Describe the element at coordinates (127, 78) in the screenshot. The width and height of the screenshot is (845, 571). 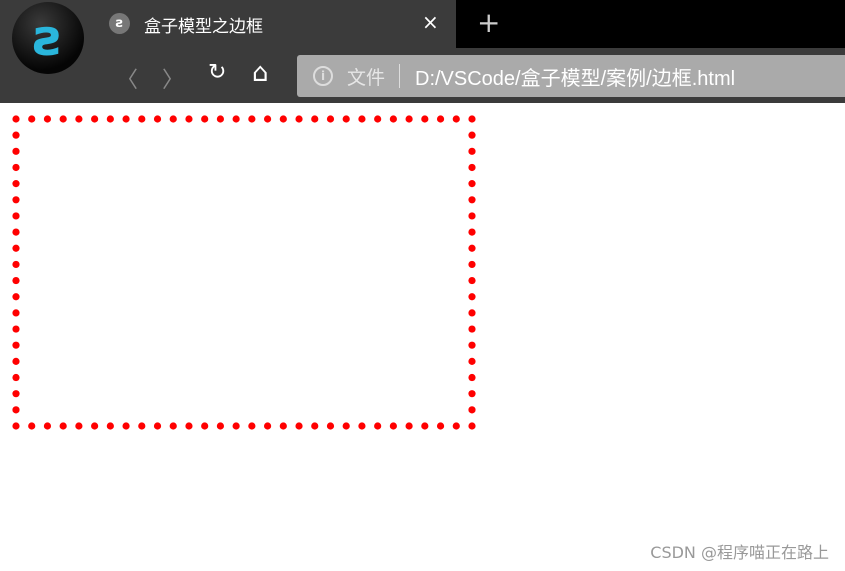
I see `back-button: 〈` at that location.